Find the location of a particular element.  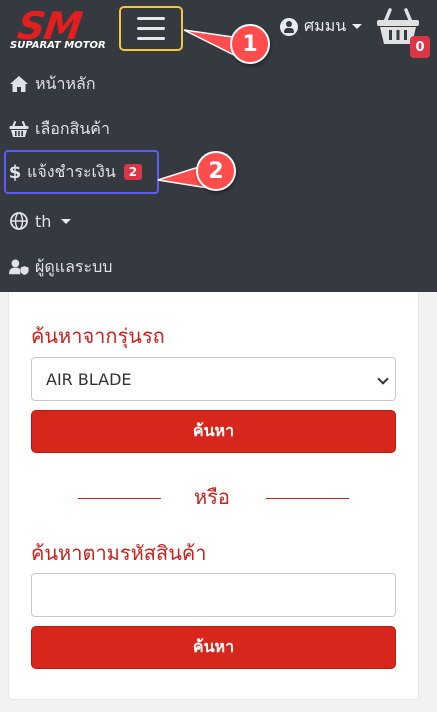

cart-count-badge: 0 is located at coordinates (420, 47).